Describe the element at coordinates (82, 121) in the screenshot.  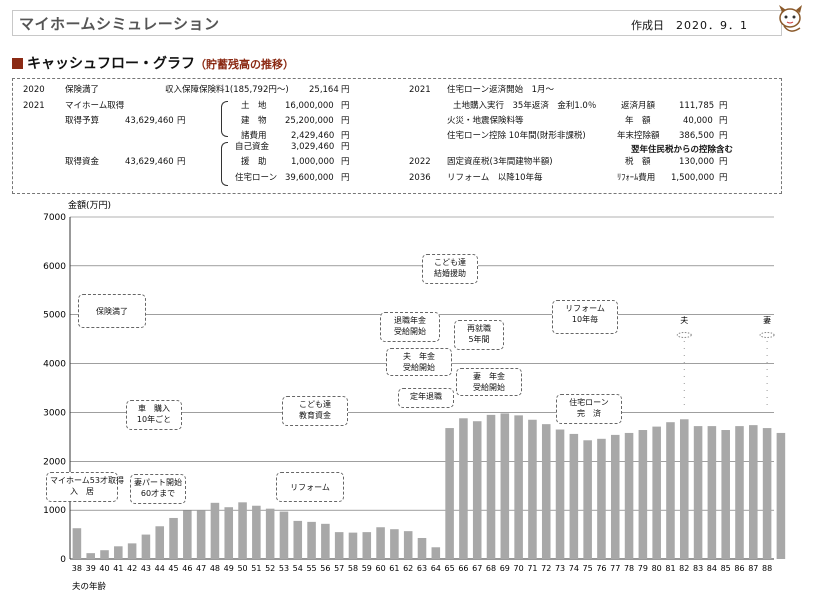
I see `info-label: 取得予算` at that location.